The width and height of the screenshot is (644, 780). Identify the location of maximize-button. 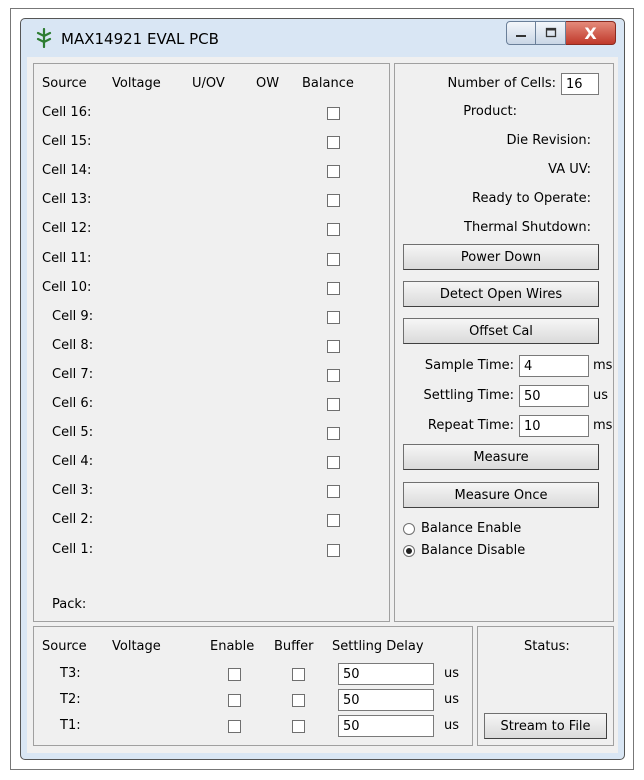
(551, 33).